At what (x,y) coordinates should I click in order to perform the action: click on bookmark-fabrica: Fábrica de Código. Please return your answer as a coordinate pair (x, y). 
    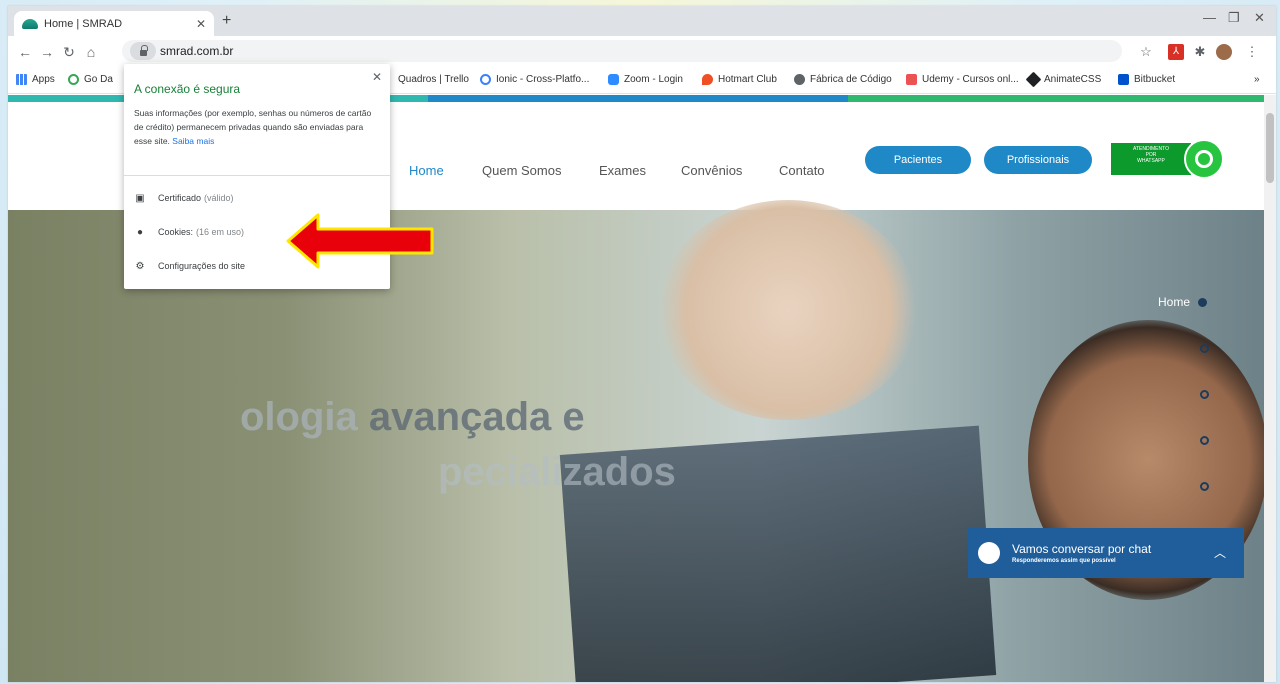
    Looking at the image, I should click on (843, 79).